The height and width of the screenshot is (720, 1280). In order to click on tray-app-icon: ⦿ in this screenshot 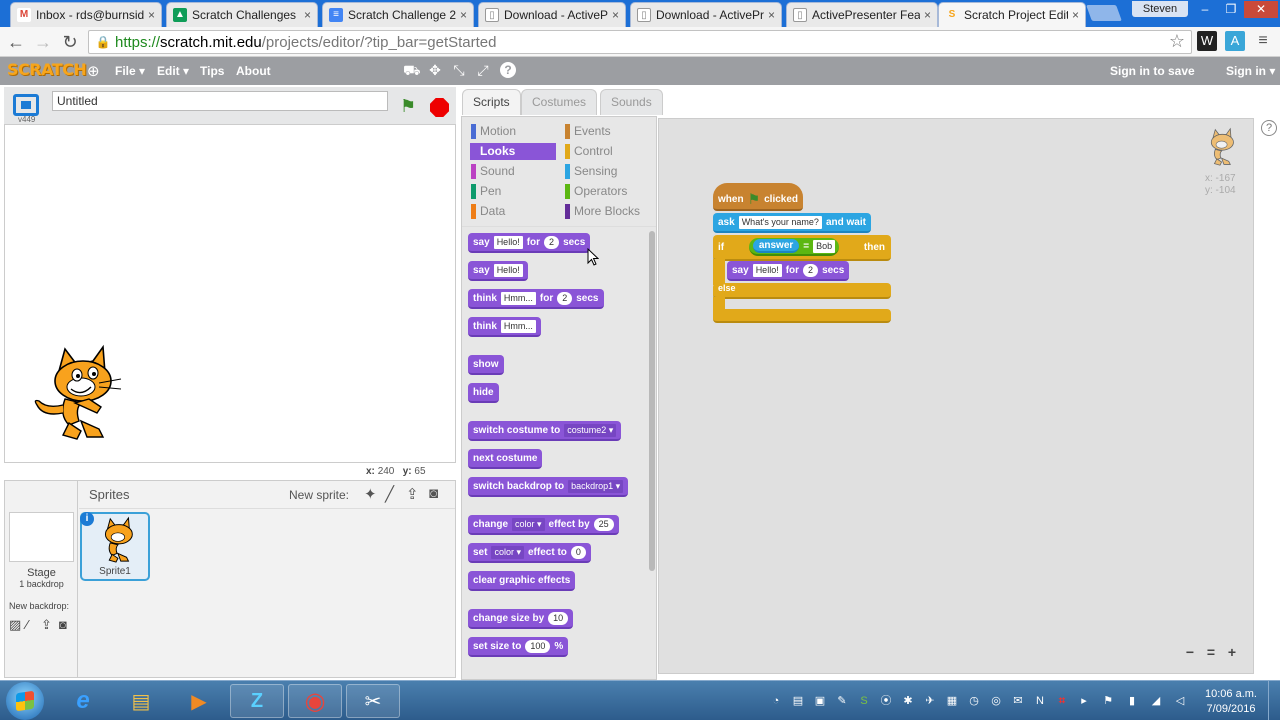, I will do `click(886, 701)`.